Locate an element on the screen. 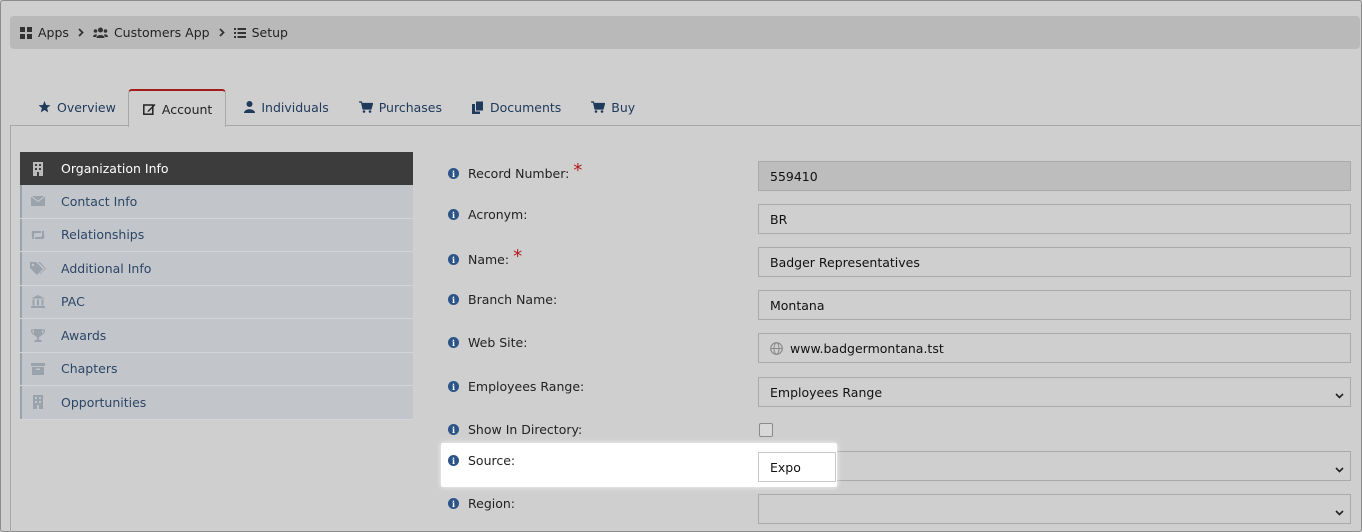 The width and height of the screenshot is (1362, 532). tab-overview-label: Overview is located at coordinates (86, 107).